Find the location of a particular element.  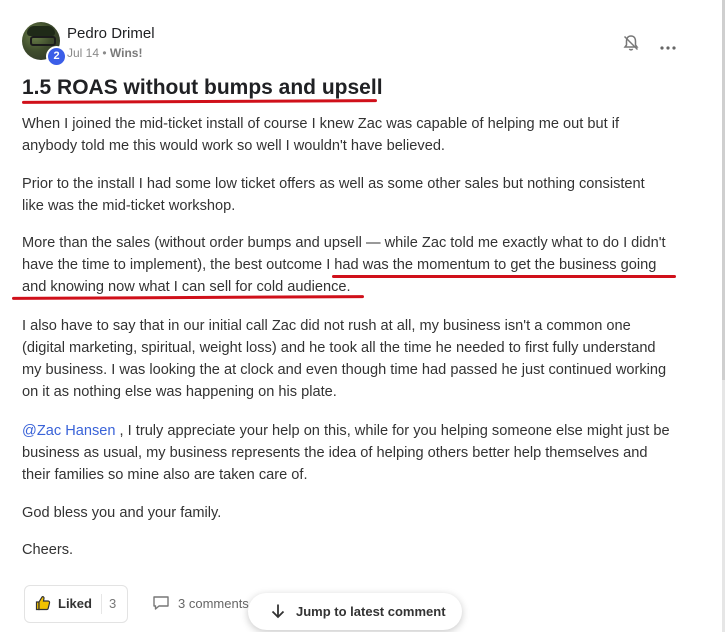

post-category: Wins! is located at coordinates (126, 53).